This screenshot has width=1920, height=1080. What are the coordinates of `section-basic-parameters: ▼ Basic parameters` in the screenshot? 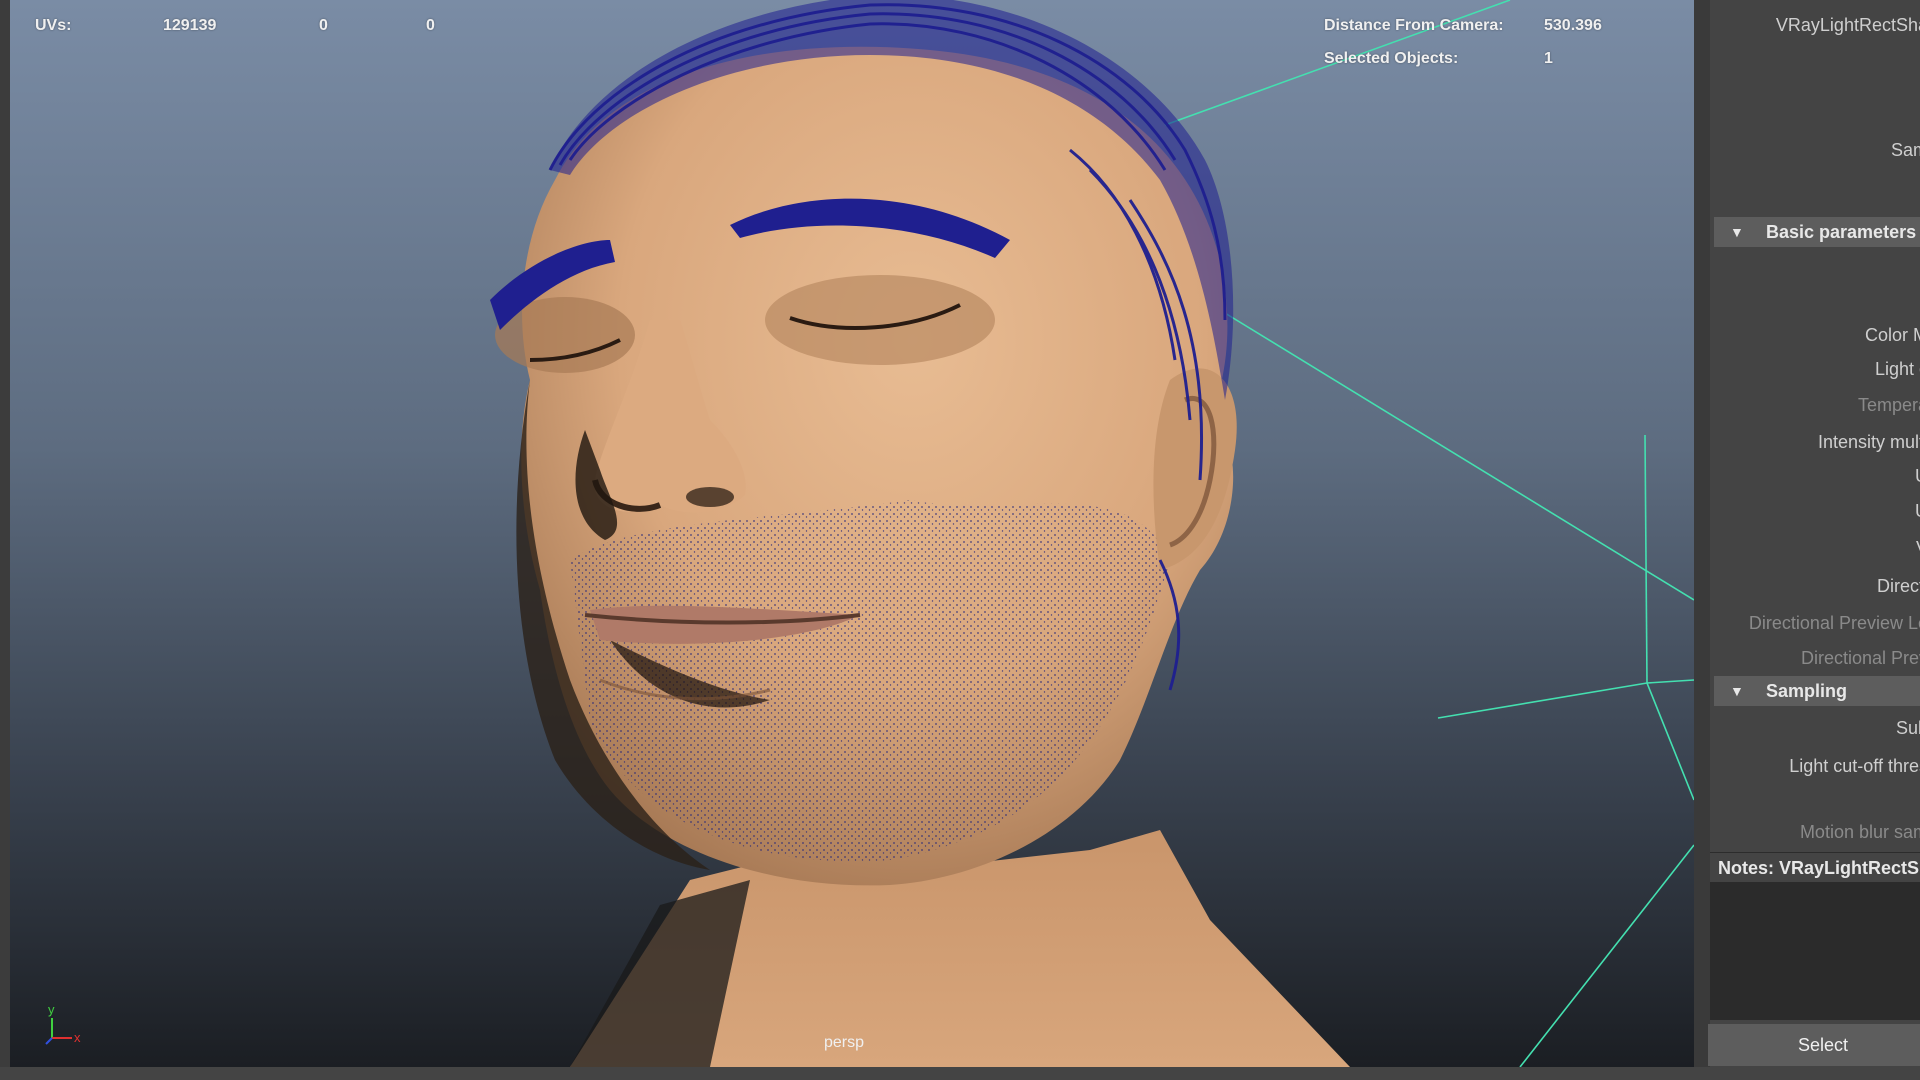 It's located at (1817, 232).